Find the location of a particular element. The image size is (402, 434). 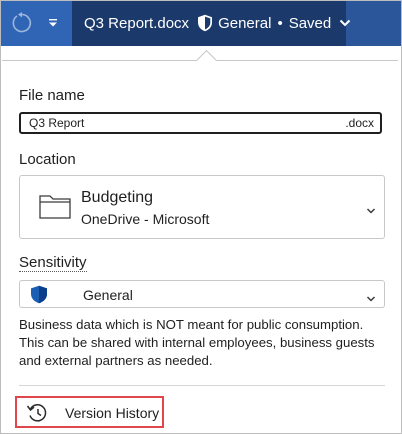

undo-button is located at coordinates (22, 23).